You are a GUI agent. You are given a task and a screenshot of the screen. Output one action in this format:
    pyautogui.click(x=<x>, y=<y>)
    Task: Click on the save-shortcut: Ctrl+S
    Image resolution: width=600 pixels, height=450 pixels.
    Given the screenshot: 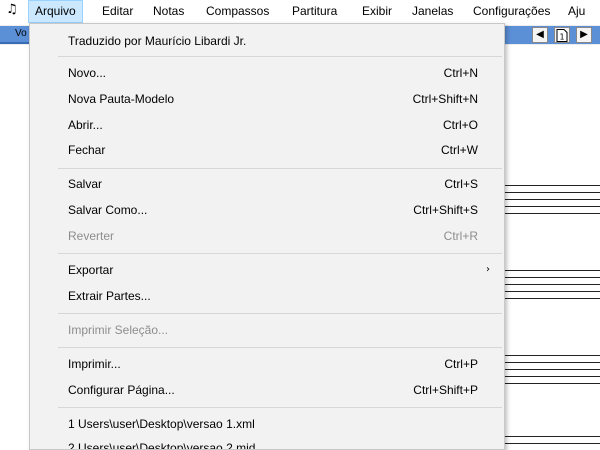 What is the action you would take?
    pyautogui.click(x=461, y=184)
    